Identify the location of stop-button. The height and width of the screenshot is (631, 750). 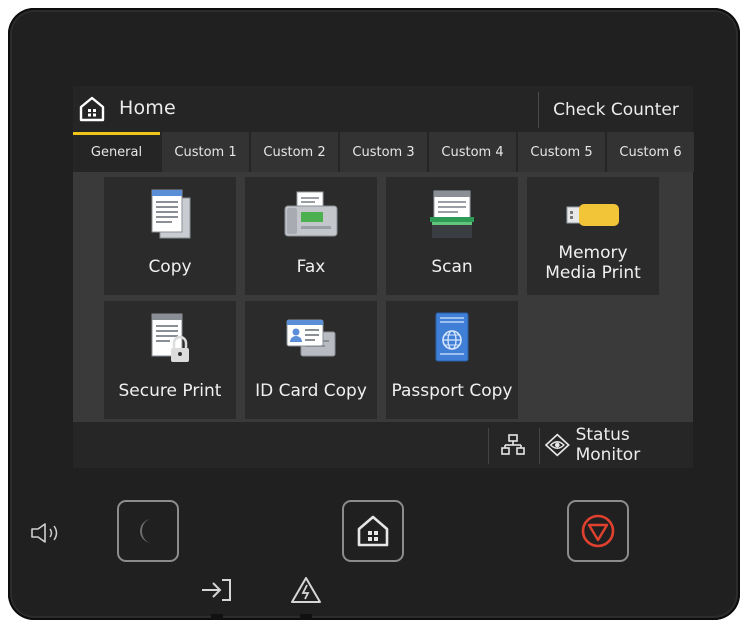
(598, 531).